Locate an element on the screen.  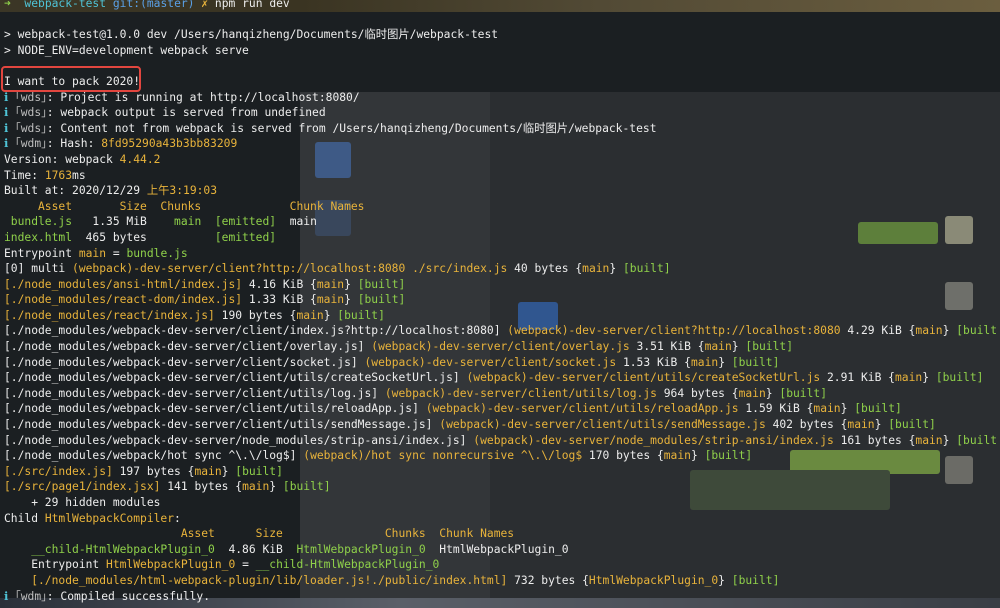
terminal-line: Asset Size Chunks Chunk Names is located at coordinates (501, 534).